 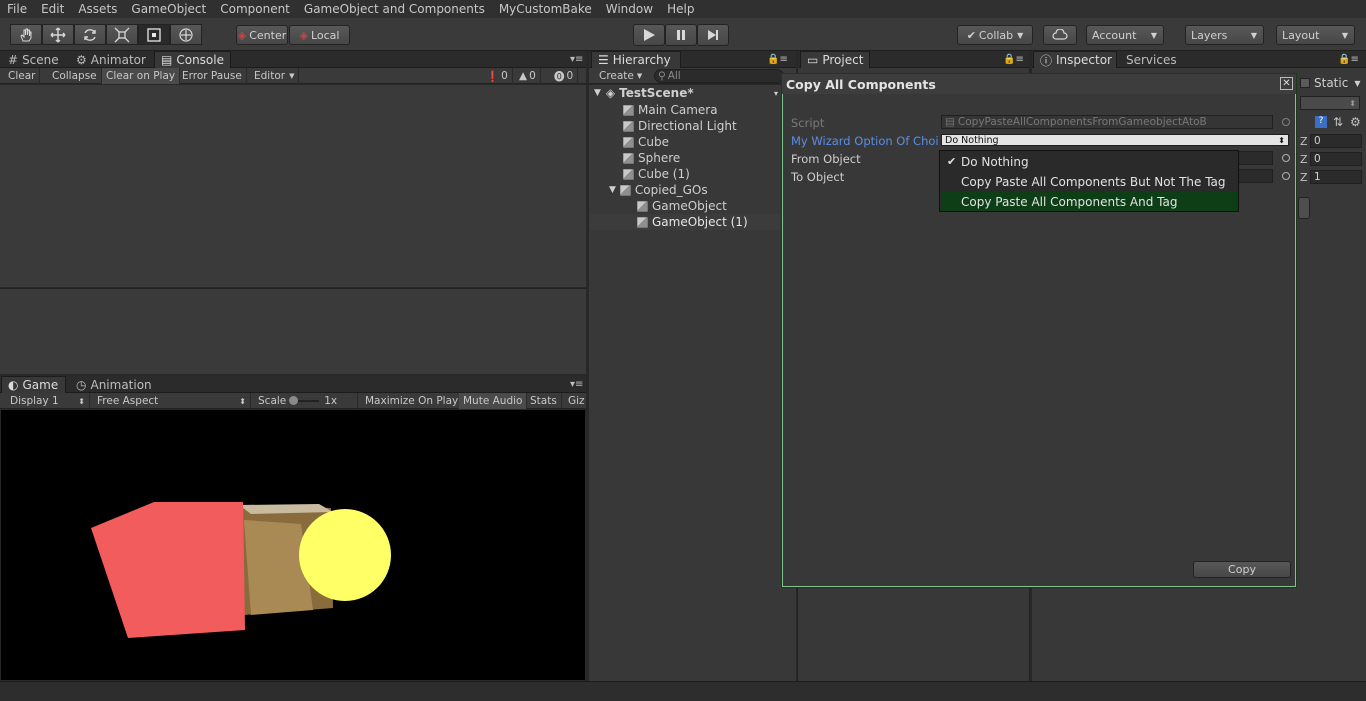 I want to click on hierarchy-item-gameobject-1: GameObject (1), so click(x=685, y=222).